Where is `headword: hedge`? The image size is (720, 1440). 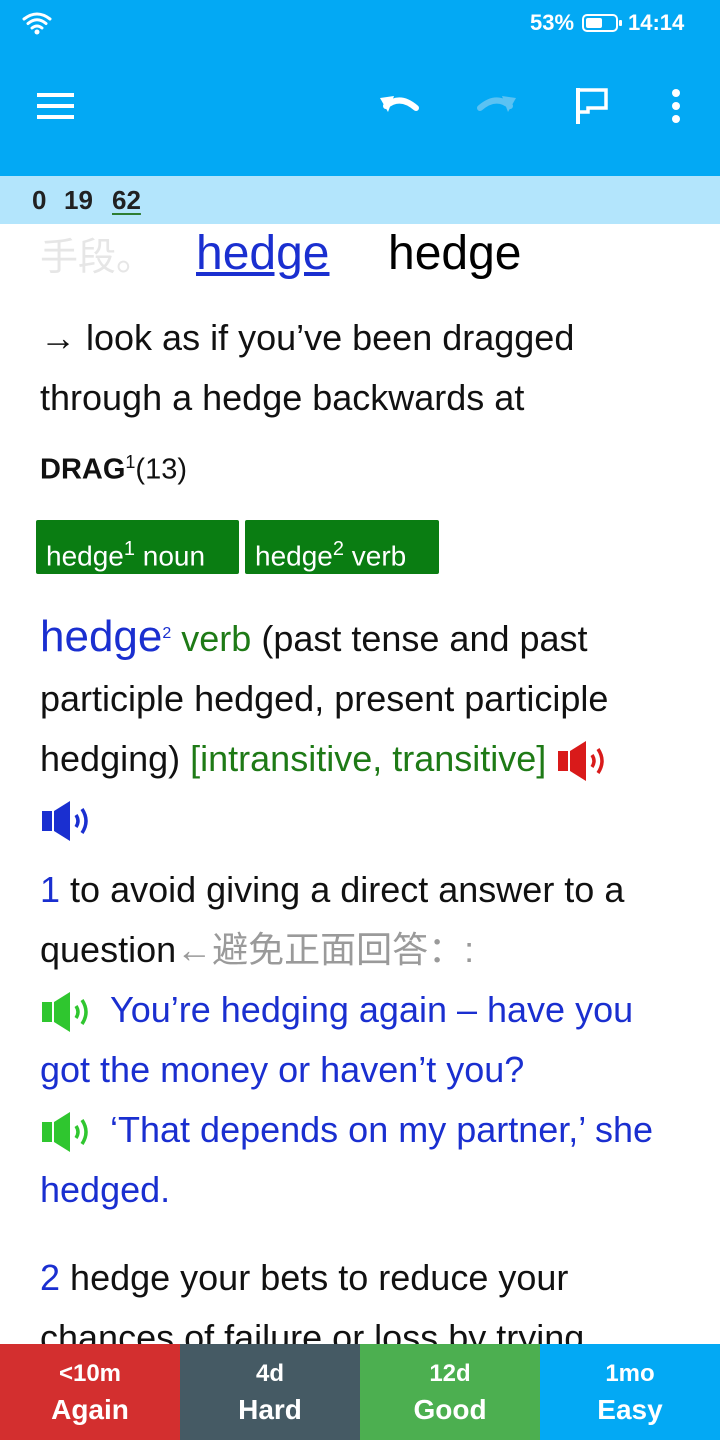
headword: hedge is located at coordinates (455, 253).